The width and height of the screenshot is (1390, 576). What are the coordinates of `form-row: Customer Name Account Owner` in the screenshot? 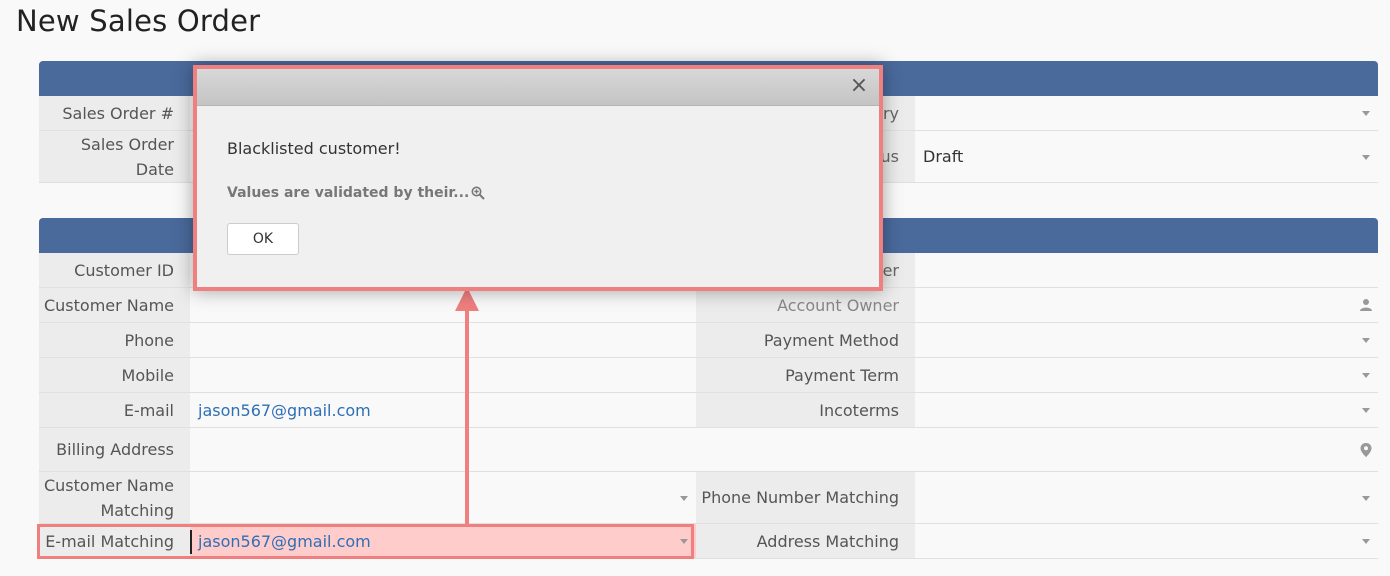 It's located at (708, 305).